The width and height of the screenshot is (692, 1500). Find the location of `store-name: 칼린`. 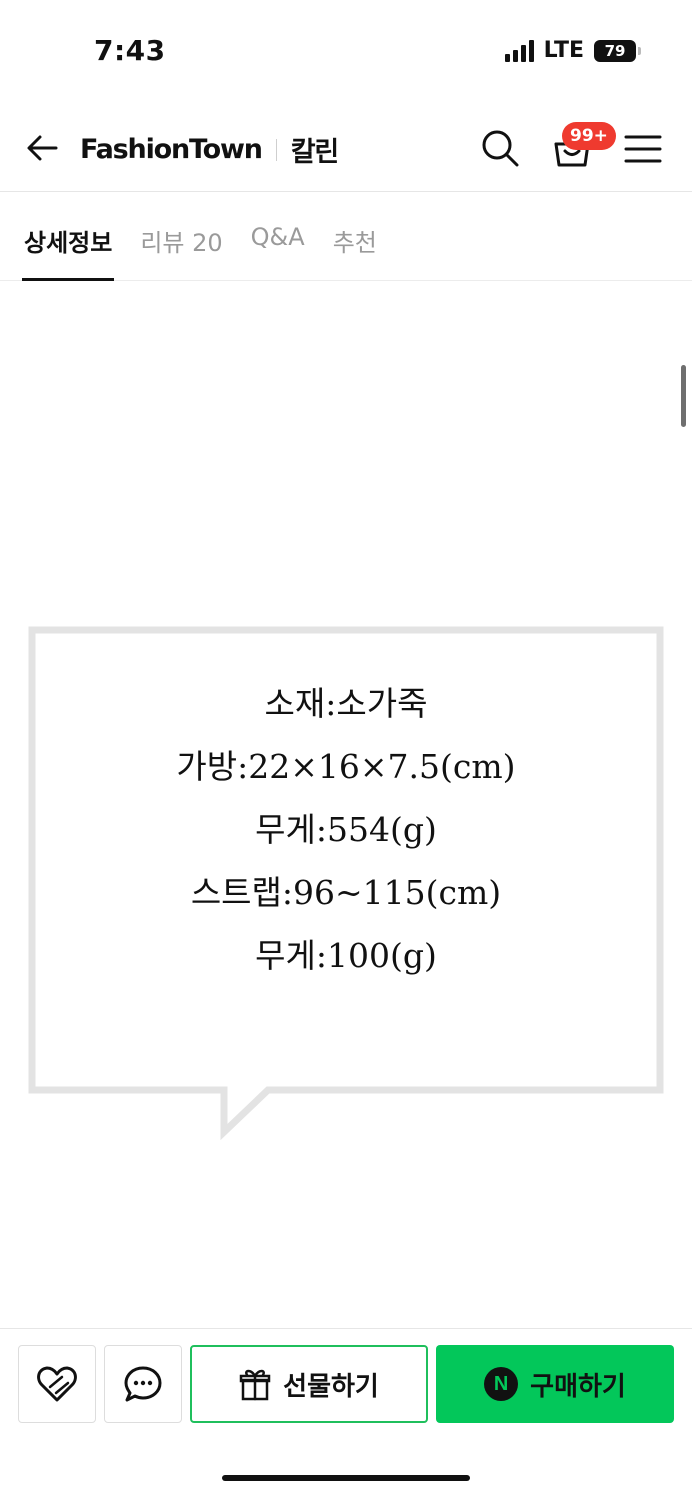

store-name: 칼린 is located at coordinates (314, 152).